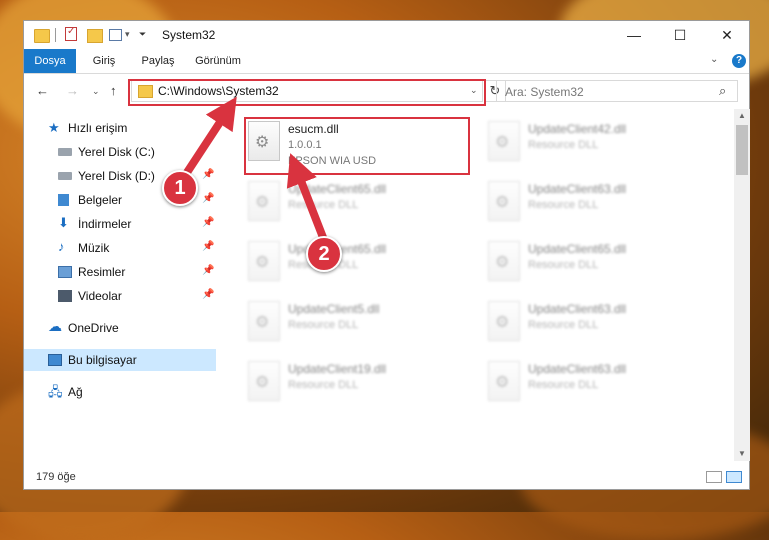 This screenshot has height=540, width=769. What do you see at coordinates (120, 328) in the screenshot?
I see `sidebar-item-onedrive: ☁ OneDrive` at bounding box center [120, 328].